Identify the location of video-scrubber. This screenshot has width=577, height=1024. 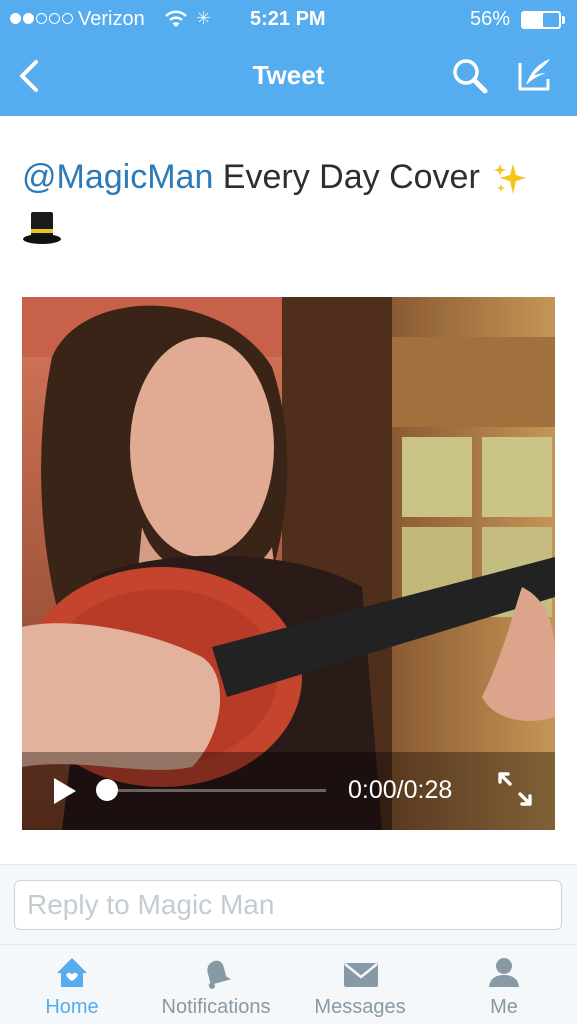
(217, 790).